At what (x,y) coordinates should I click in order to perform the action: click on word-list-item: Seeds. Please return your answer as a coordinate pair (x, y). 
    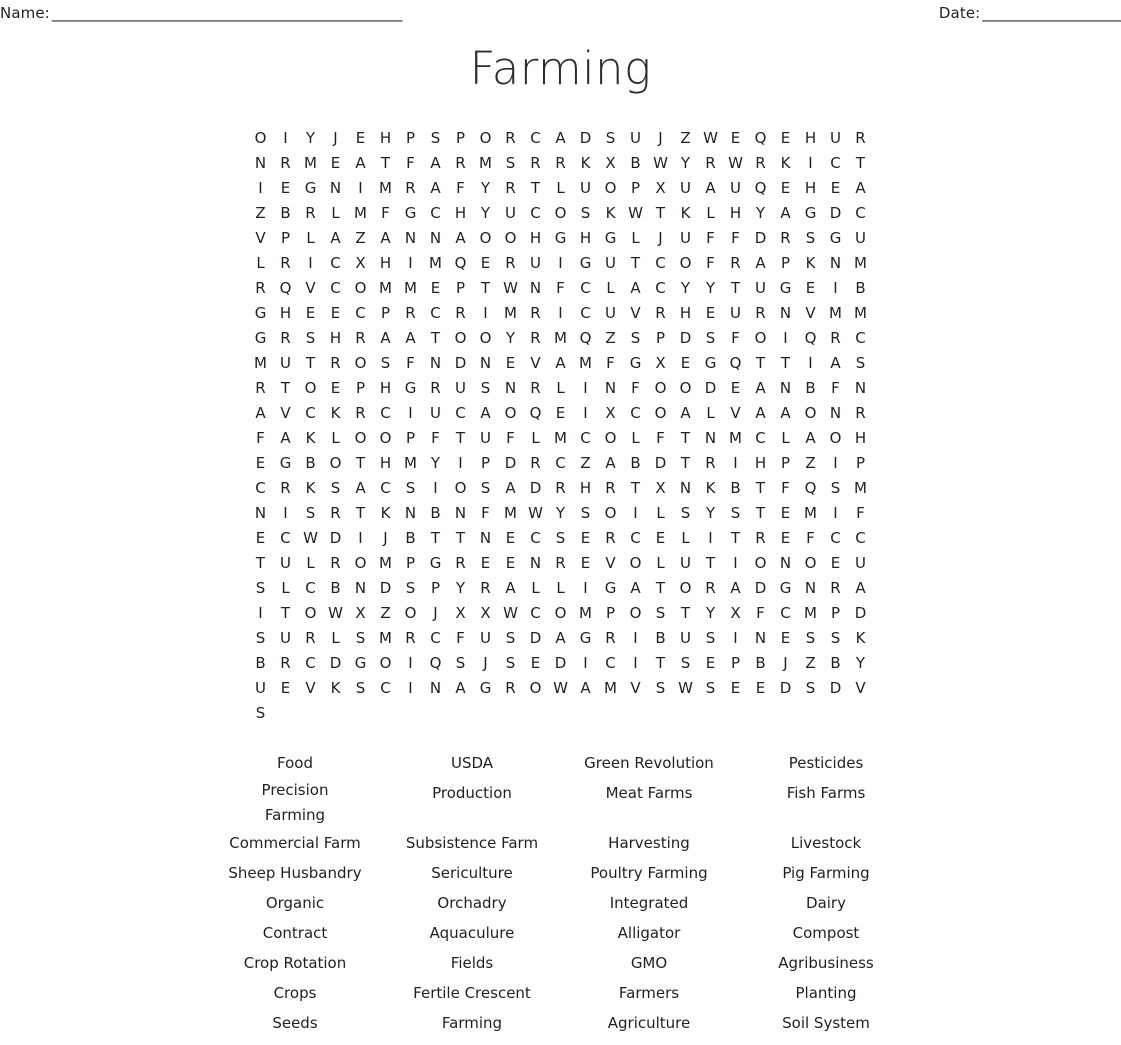
    Looking at the image, I should click on (295, 1023).